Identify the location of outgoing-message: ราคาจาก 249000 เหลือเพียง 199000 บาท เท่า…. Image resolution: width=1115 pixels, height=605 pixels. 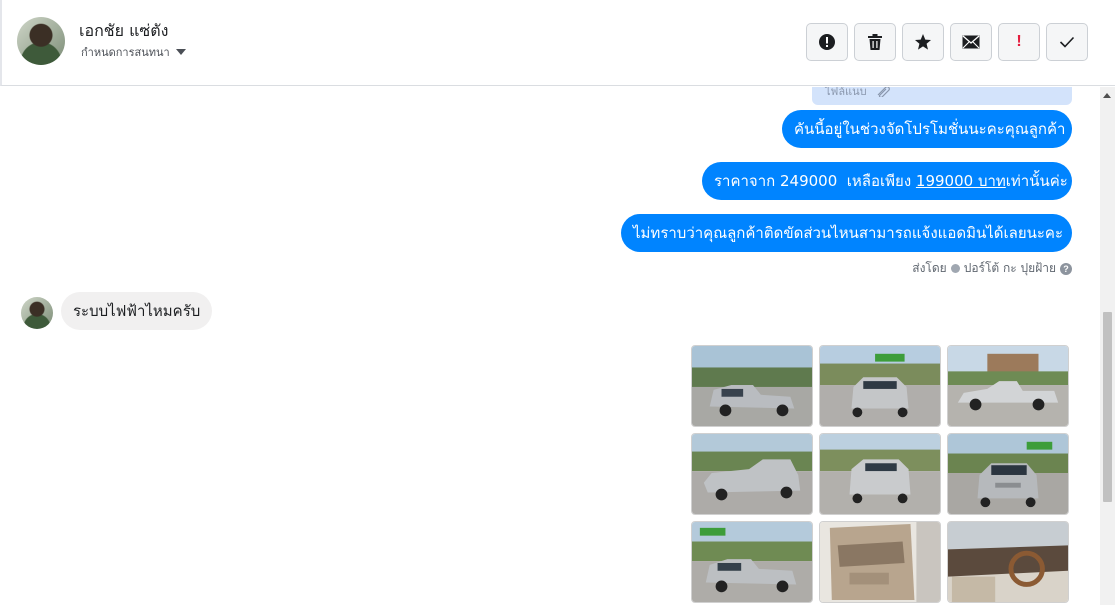
(887, 181).